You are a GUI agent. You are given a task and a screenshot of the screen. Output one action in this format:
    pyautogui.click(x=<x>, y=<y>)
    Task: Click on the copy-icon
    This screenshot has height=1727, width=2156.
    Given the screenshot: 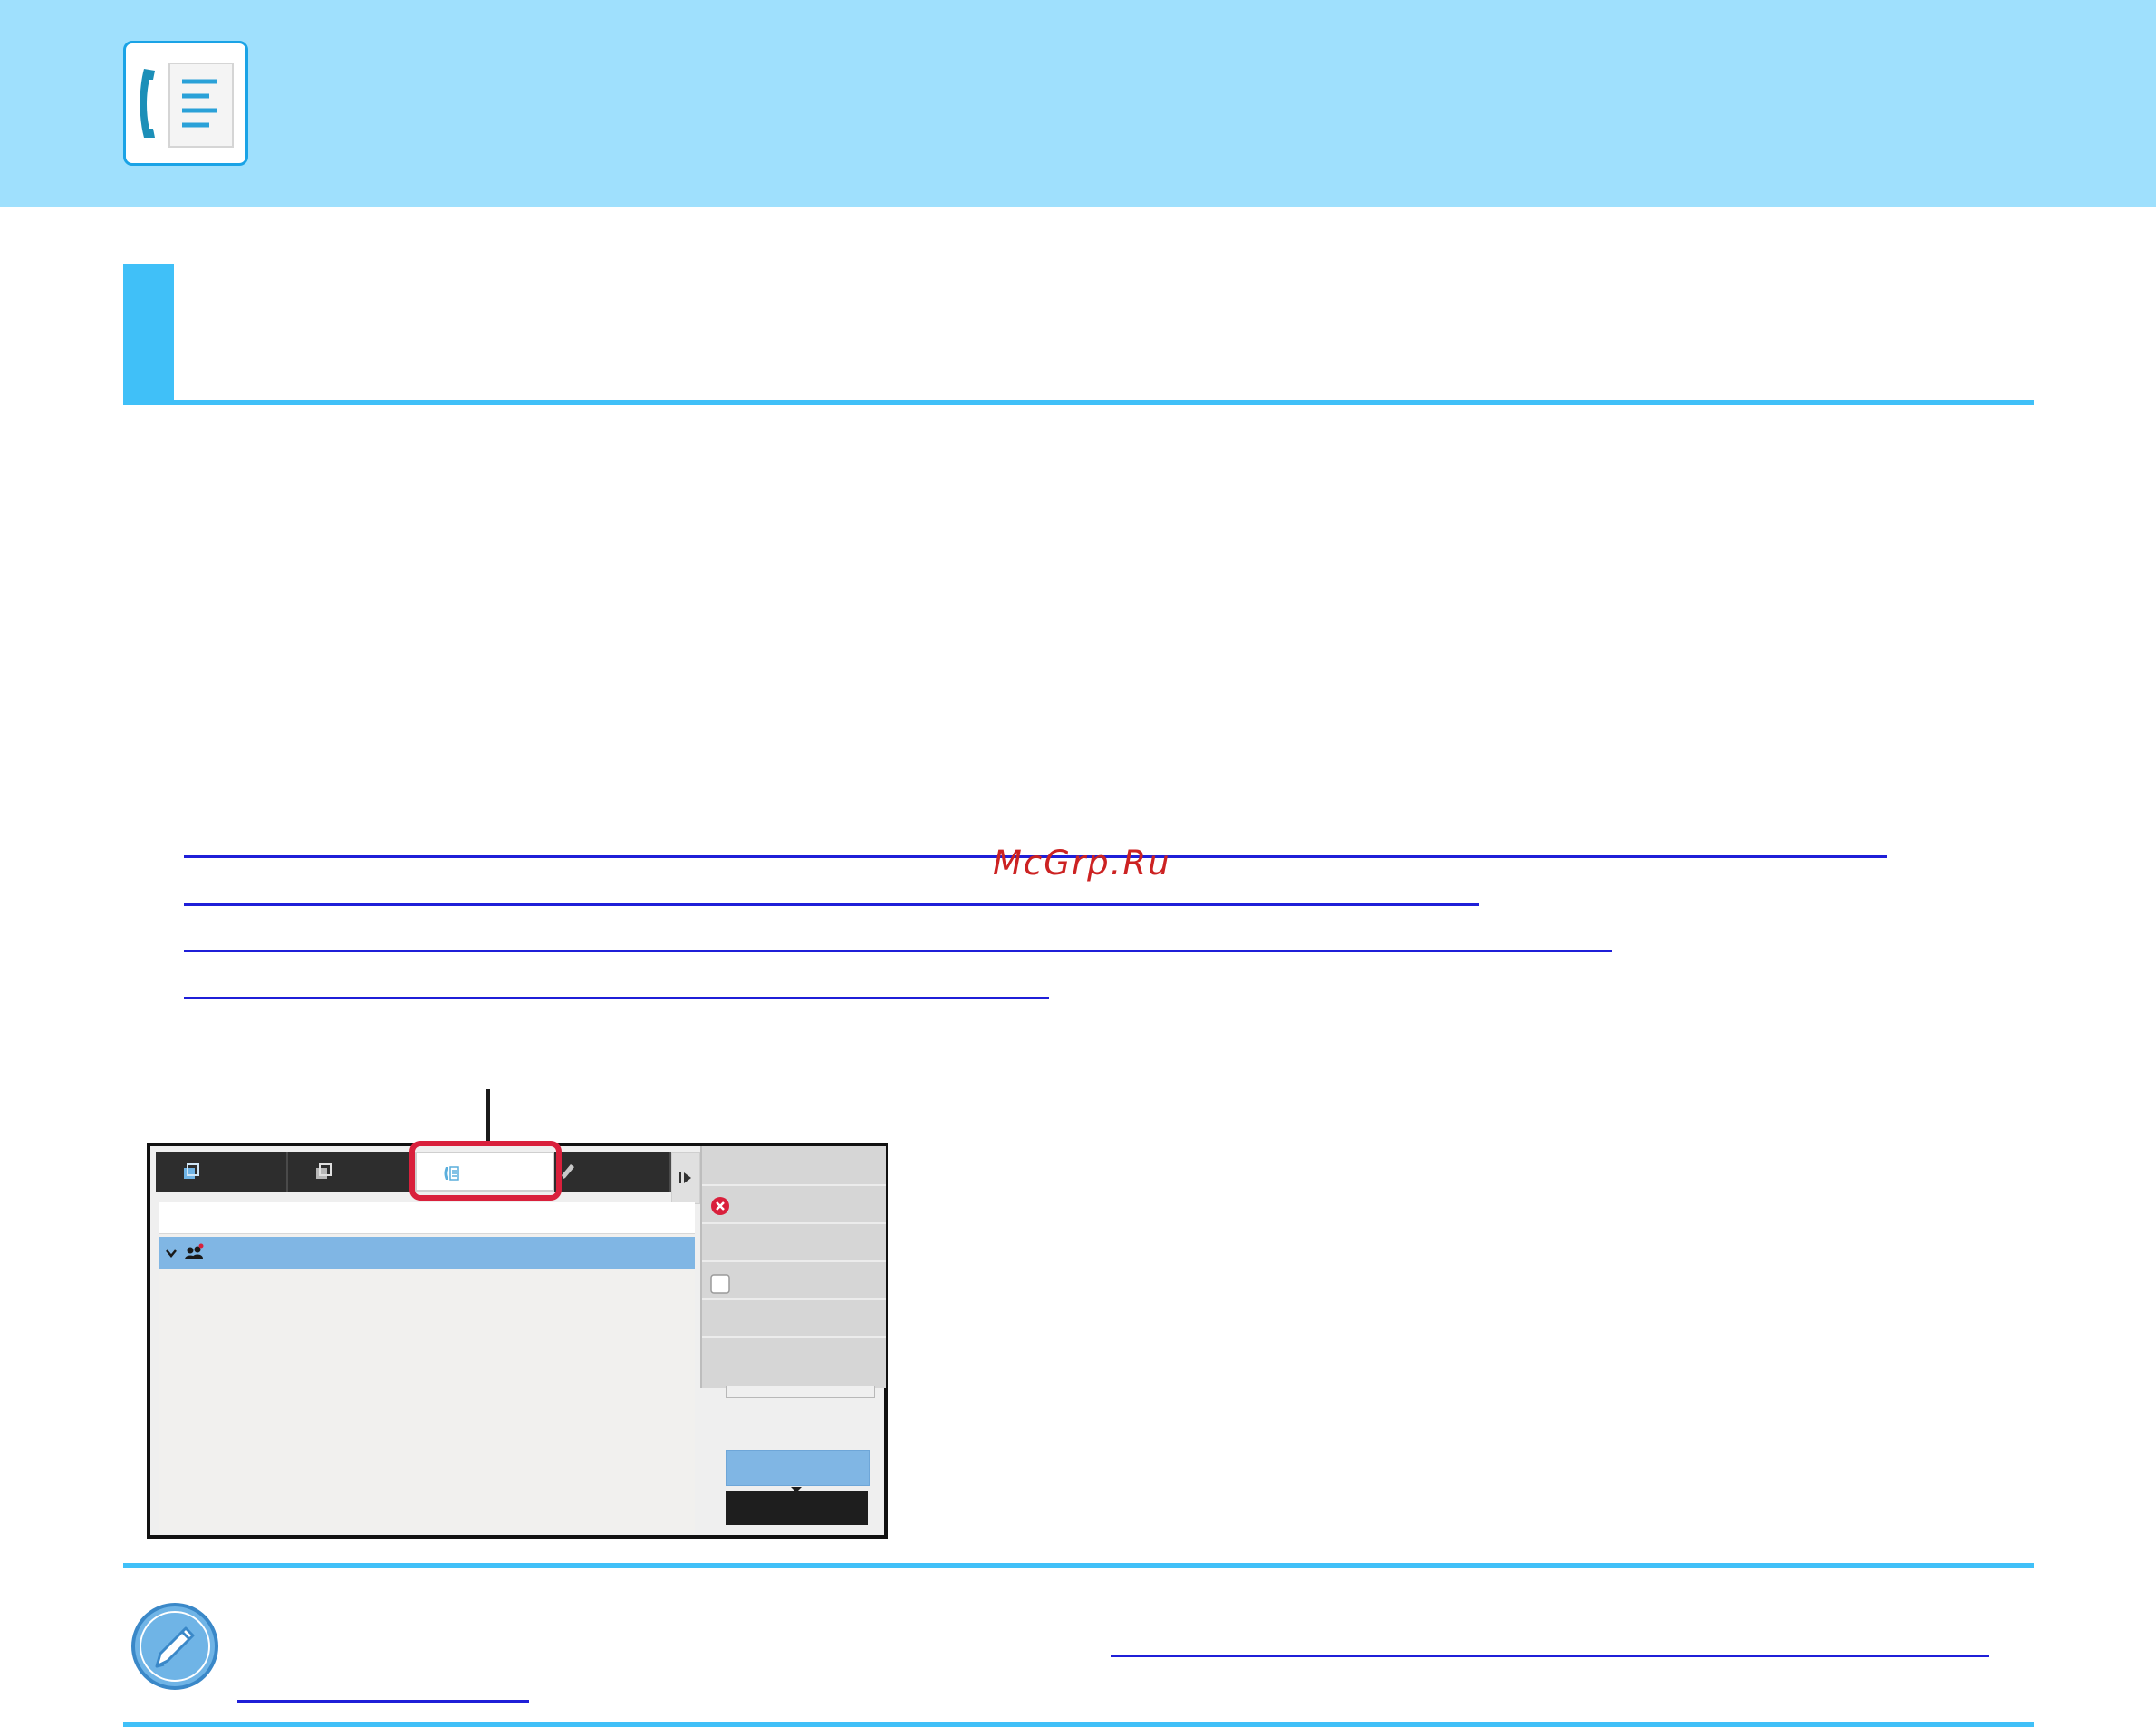 What is the action you would take?
    pyautogui.click(x=191, y=1171)
    